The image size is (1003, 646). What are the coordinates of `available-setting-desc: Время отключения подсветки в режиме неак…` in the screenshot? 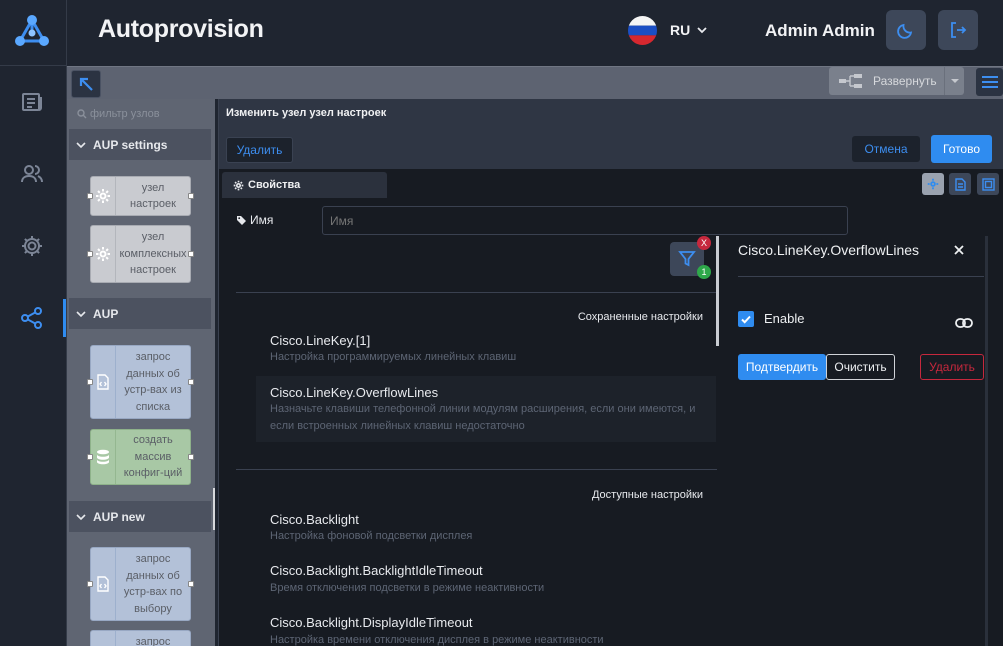 It's located at (407, 588).